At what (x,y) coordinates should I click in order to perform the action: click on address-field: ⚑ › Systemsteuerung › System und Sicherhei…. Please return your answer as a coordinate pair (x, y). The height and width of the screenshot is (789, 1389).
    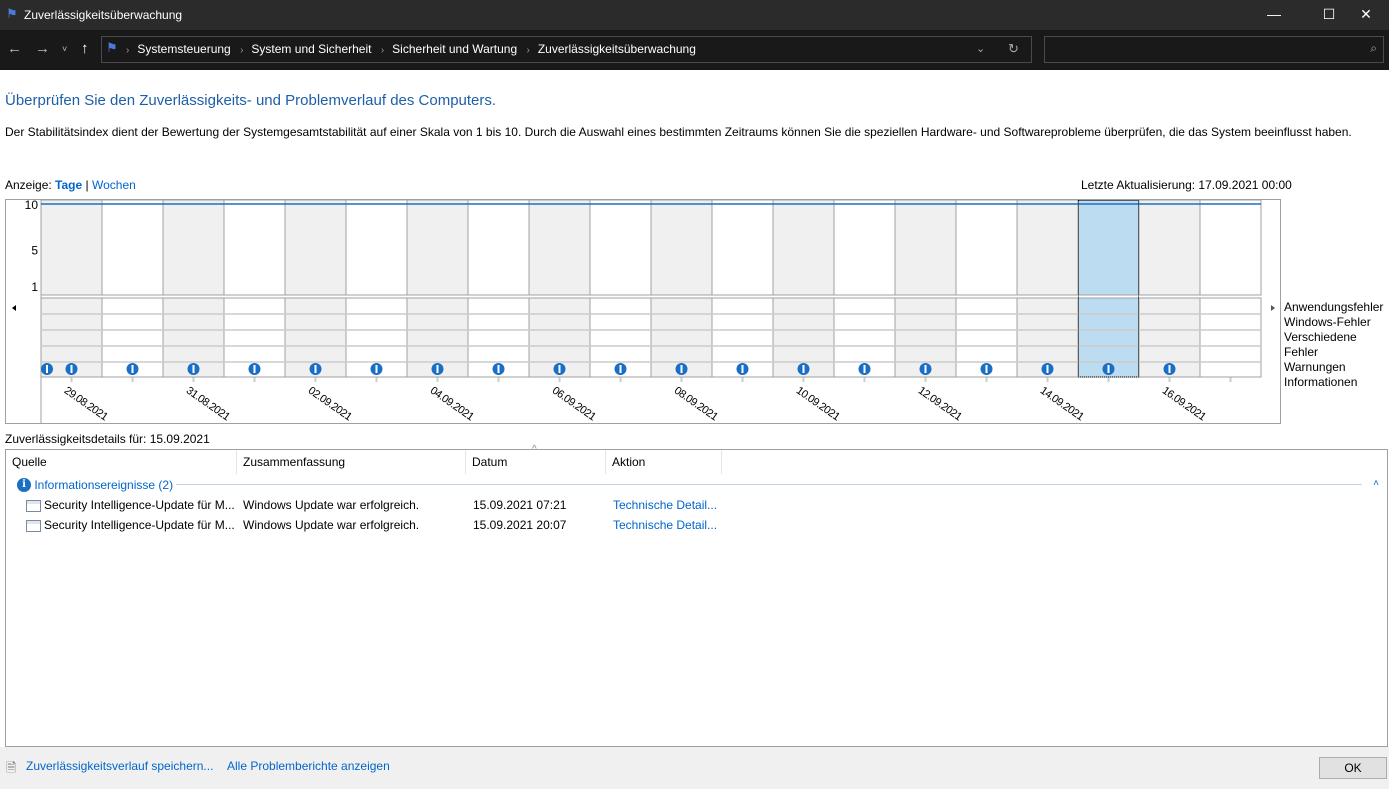
    Looking at the image, I should click on (566, 49).